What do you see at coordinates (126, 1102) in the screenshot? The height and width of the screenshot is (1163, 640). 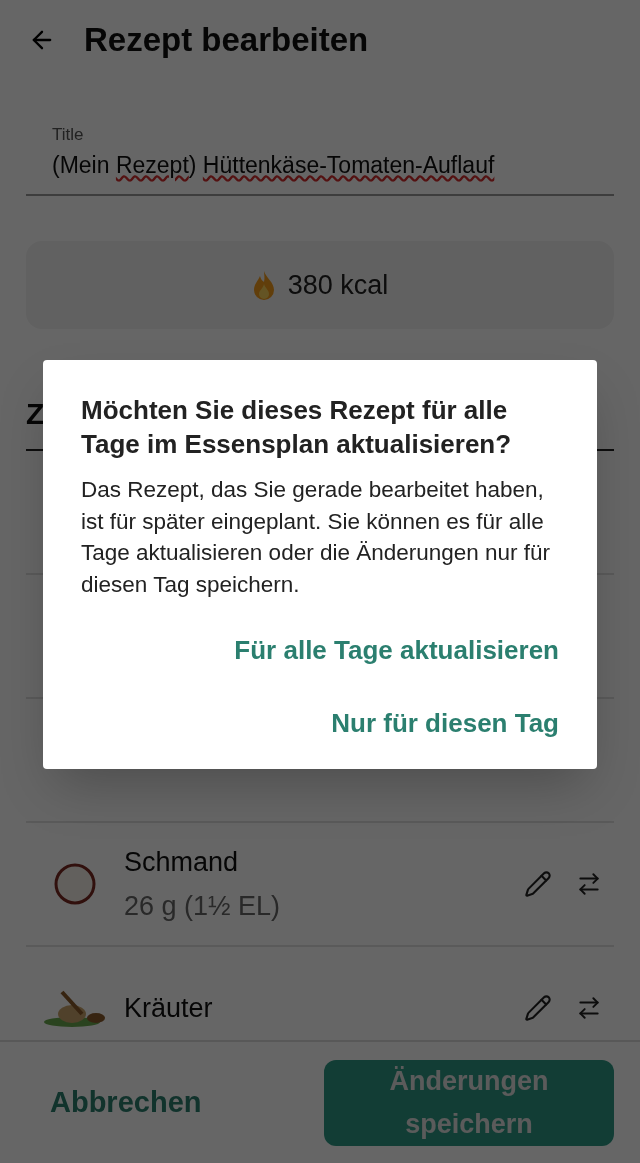 I see `cancel-button: Abbrechen` at bounding box center [126, 1102].